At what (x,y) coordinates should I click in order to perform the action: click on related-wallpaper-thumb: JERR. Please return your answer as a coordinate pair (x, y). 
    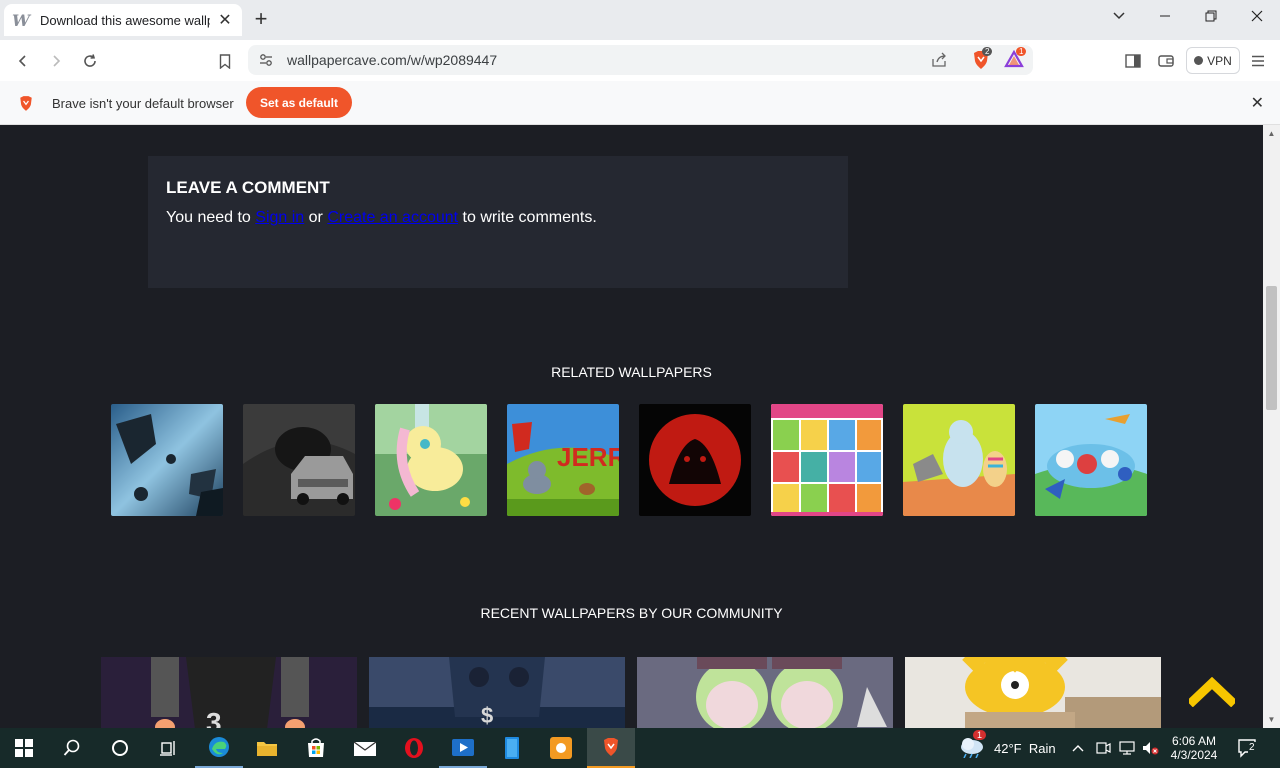
    Looking at the image, I should click on (563, 460).